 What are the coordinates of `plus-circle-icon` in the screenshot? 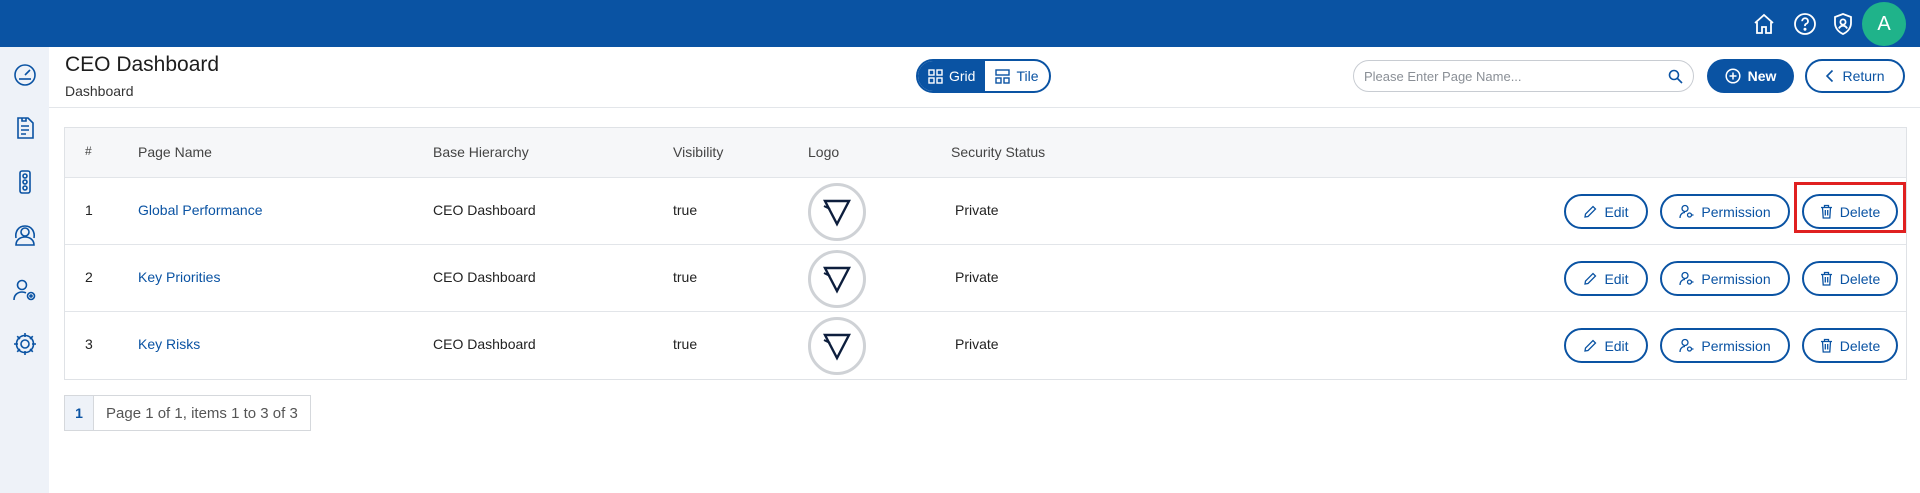 It's located at (1733, 76).